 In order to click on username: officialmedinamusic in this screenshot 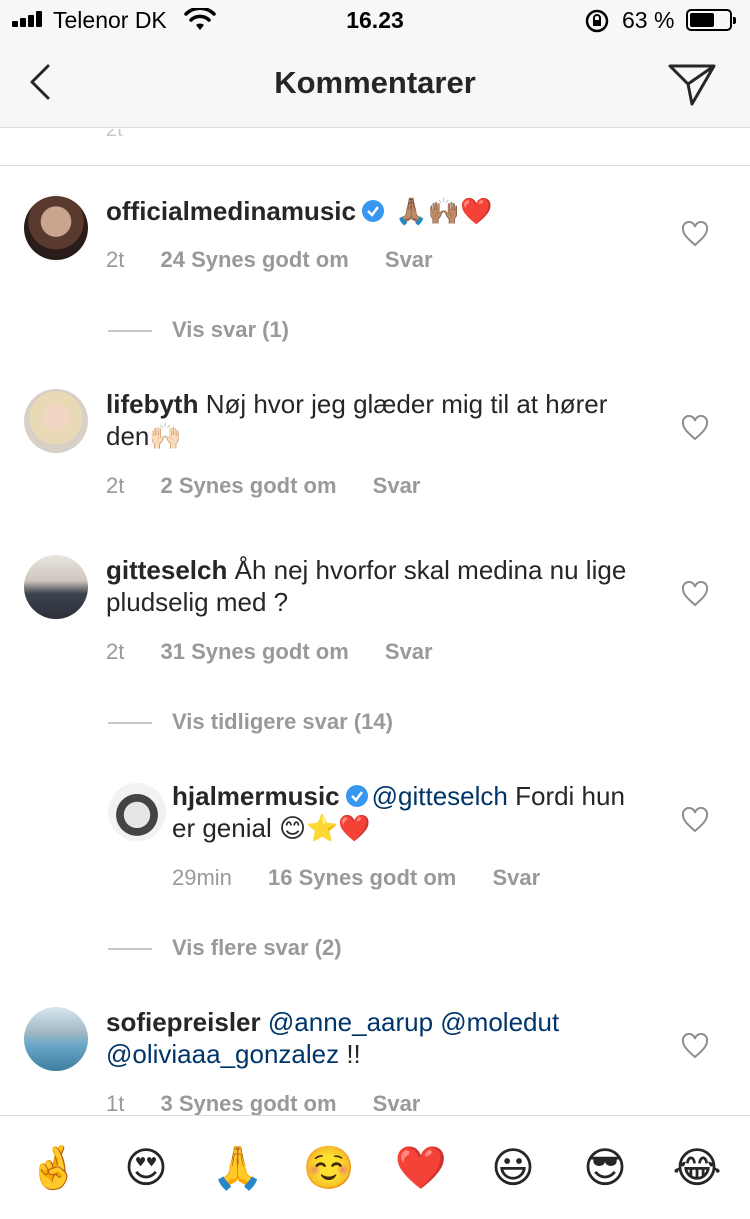, I will do `click(231, 211)`.